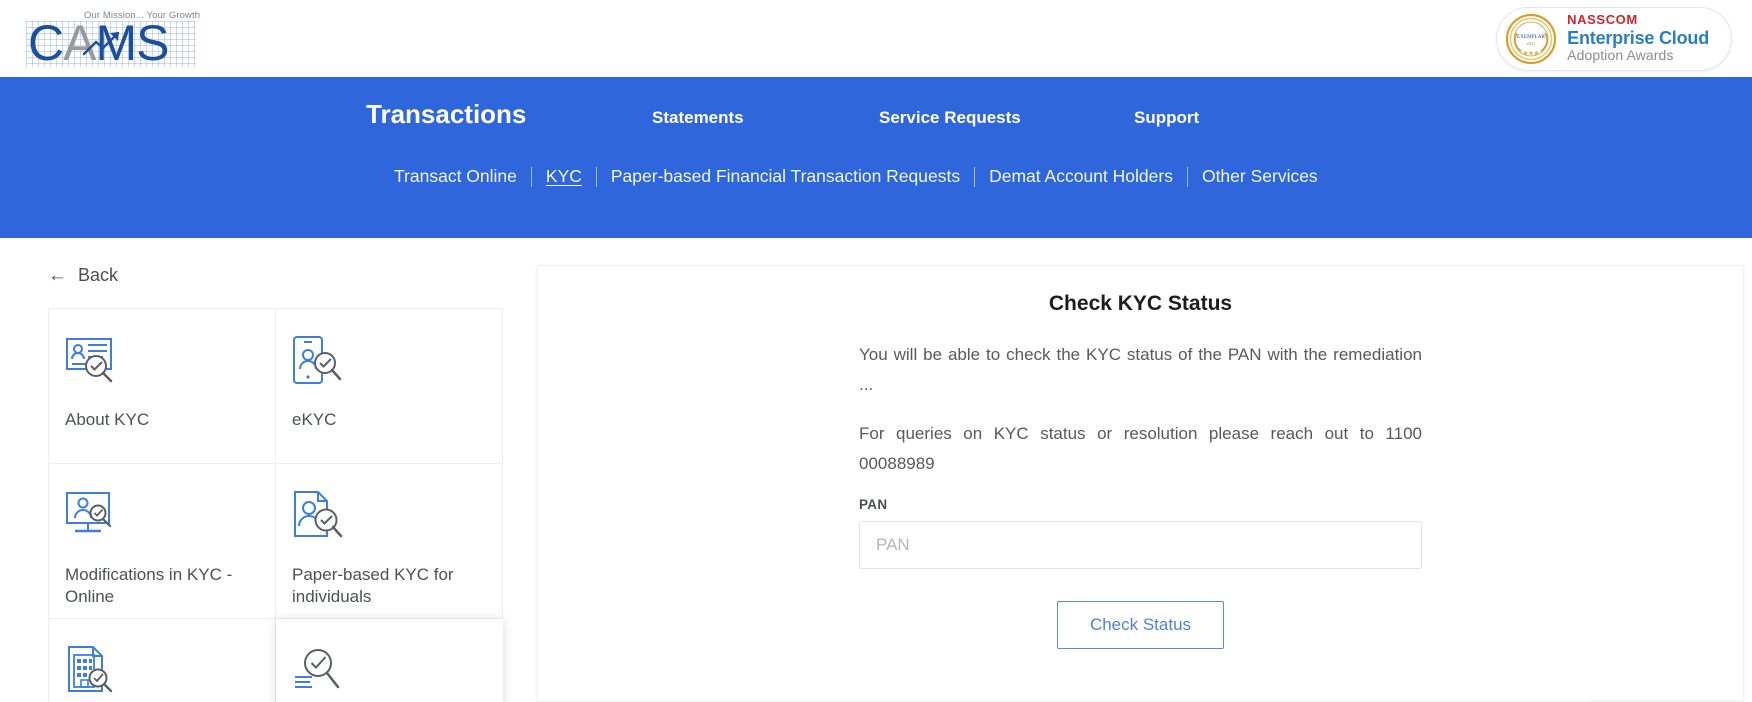 Image resolution: width=1752 pixels, height=702 pixels. What do you see at coordinates (1166, 118) in the screenshot?
I see `nav-item-support: Support` at bounding box center [1166, 118].